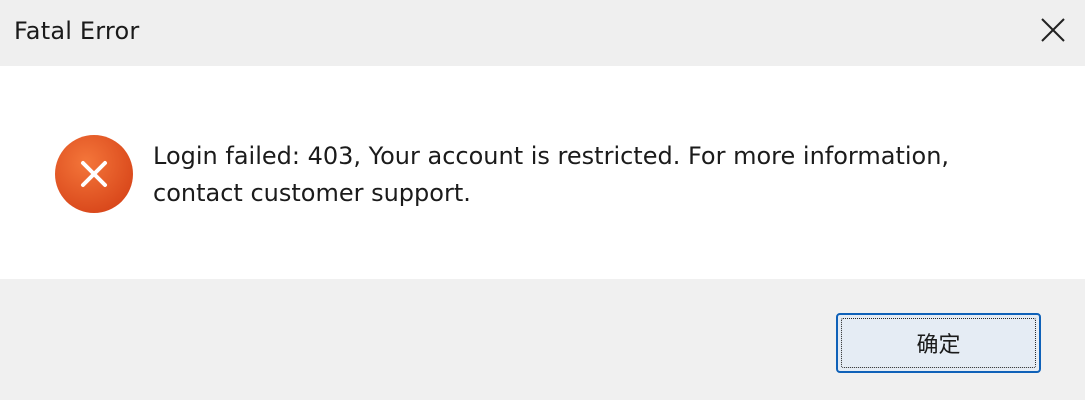 The image size is (1085, 400). Describe the element at coordinates (94, 174) in the screenshot. I see `error-icon` at that location.